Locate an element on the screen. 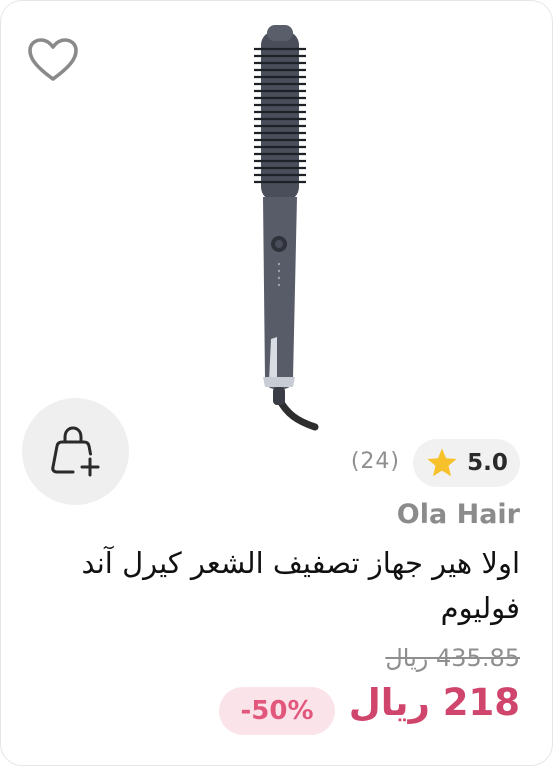 The width and height of the screenshot is (553, 766). star-icon is located at coordinates (442, 462).